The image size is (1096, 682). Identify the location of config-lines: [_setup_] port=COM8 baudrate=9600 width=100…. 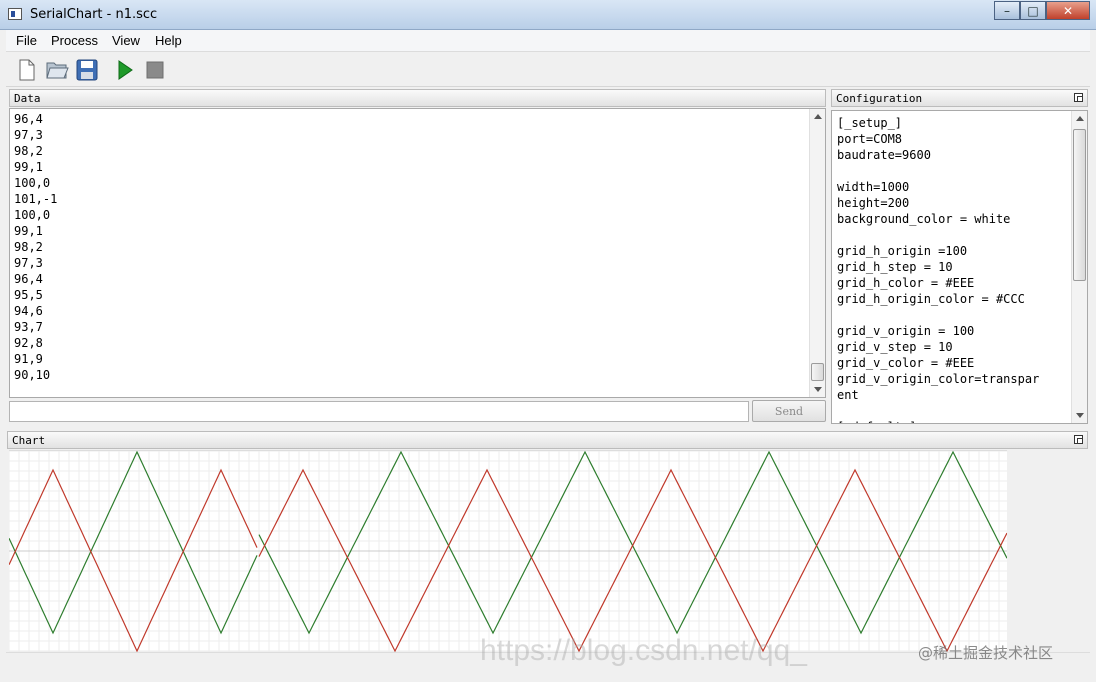
(959, 269).